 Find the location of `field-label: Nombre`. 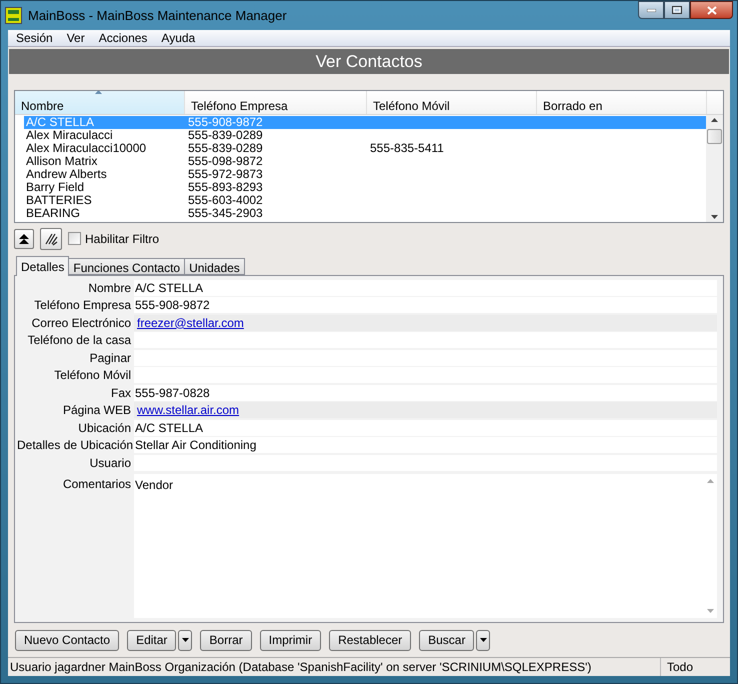

field-label: Nombre is located at coordinates (109, 288).